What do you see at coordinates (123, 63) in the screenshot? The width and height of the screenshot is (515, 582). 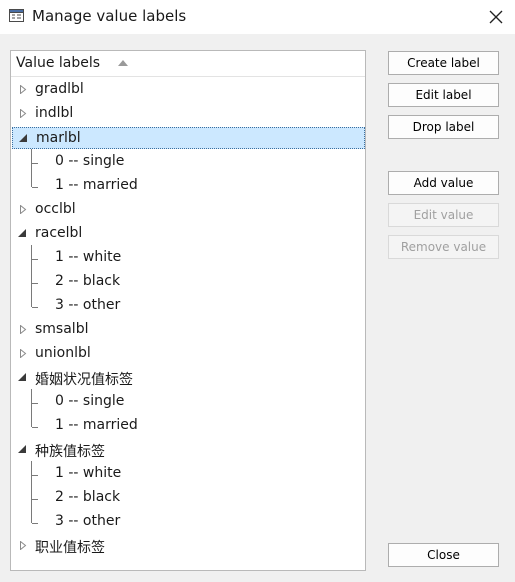 I see `sort-ascending-icon` at bounding box center [123, 63].